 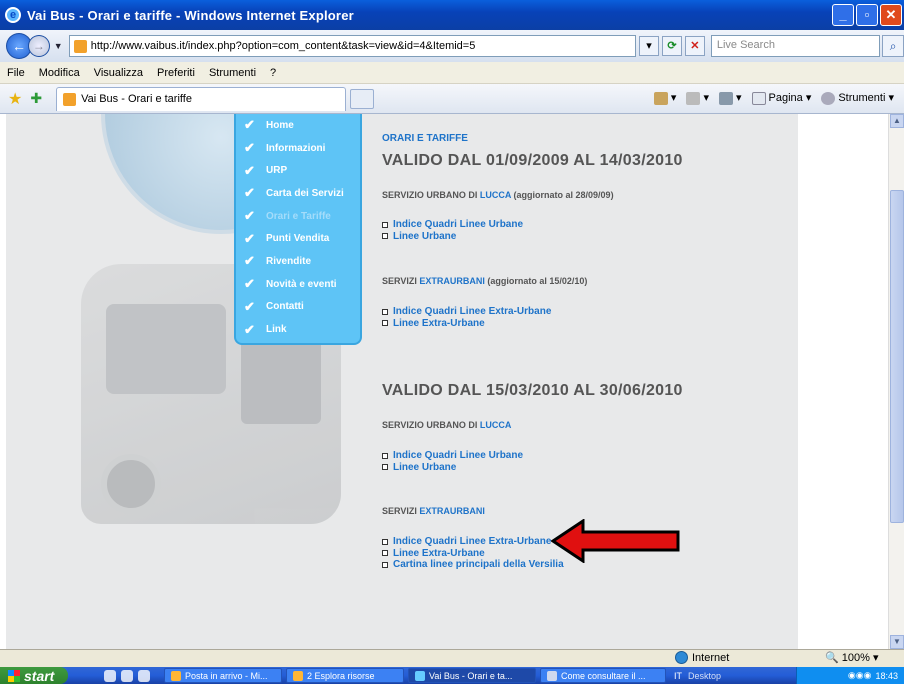 What do you see at coordinates (897, 356) in the screenshot?
I see `scroll-thumb` at bounding box center [897, 356].